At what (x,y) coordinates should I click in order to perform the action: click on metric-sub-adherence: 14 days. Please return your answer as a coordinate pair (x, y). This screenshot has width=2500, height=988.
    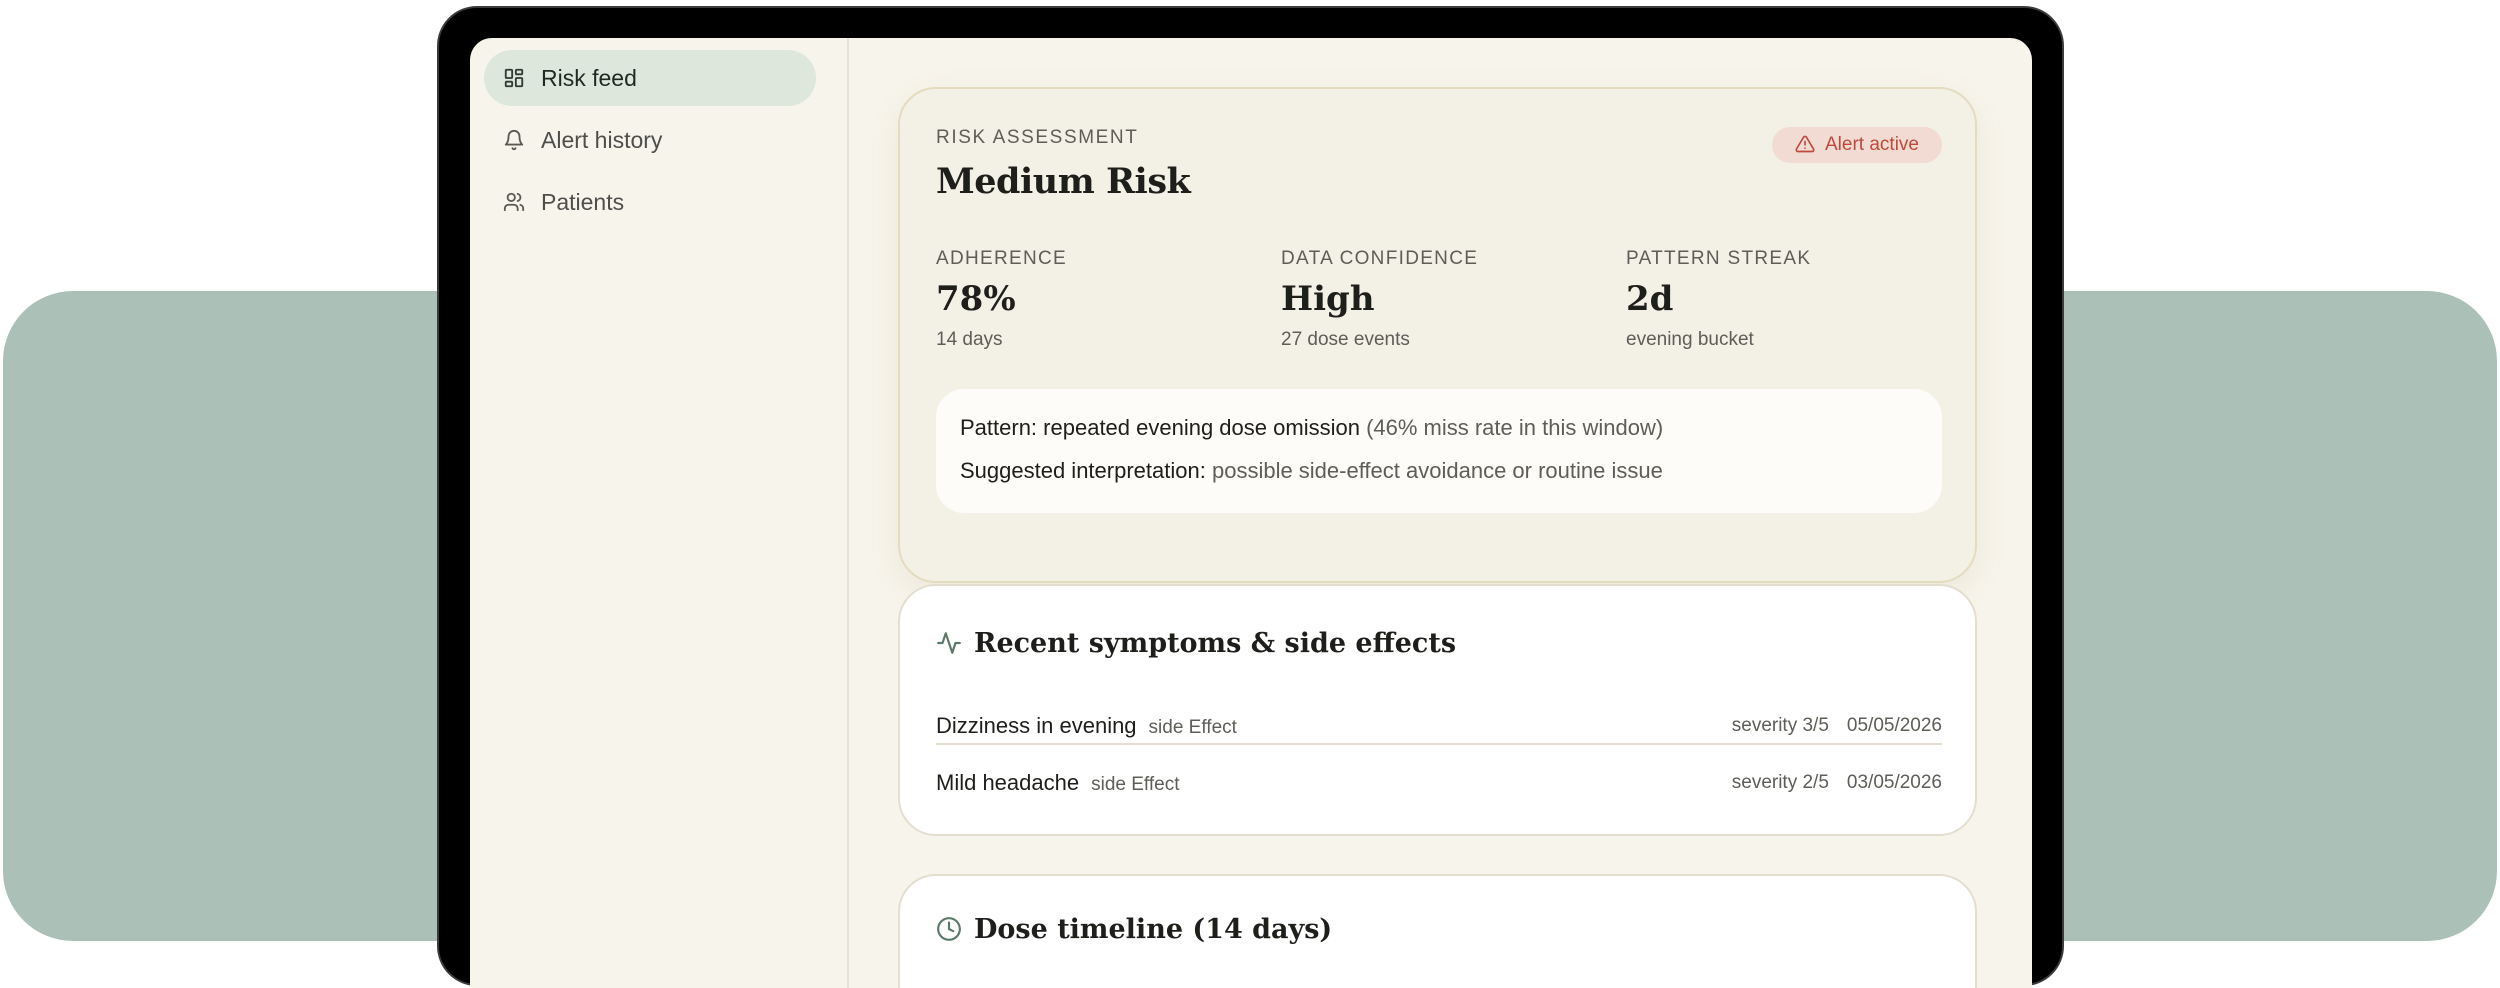
    Looking at the image, I should click on (969, 339).